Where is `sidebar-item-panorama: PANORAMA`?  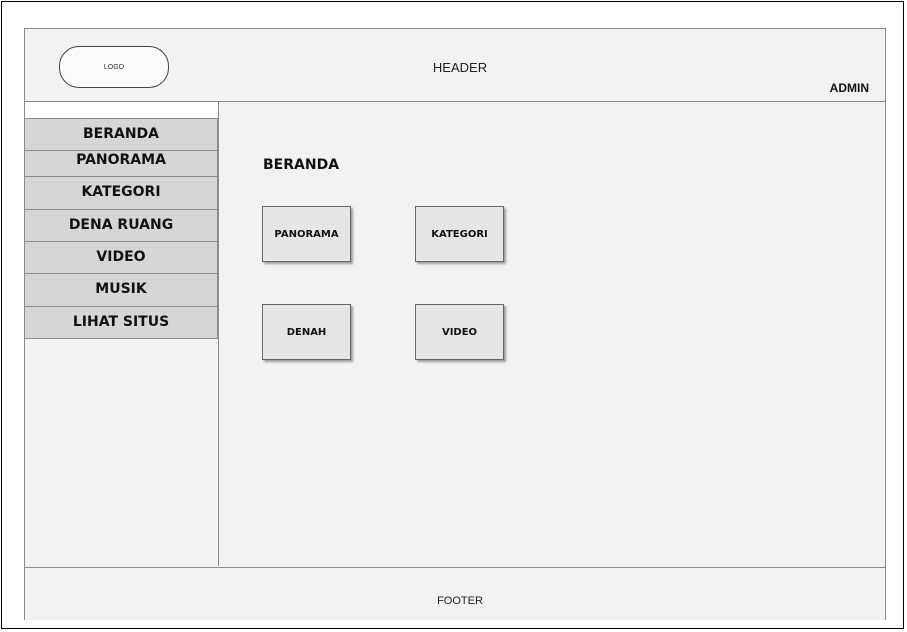 sidebar-item-panorama: PANORAMA is located at coordinates (121, 164).